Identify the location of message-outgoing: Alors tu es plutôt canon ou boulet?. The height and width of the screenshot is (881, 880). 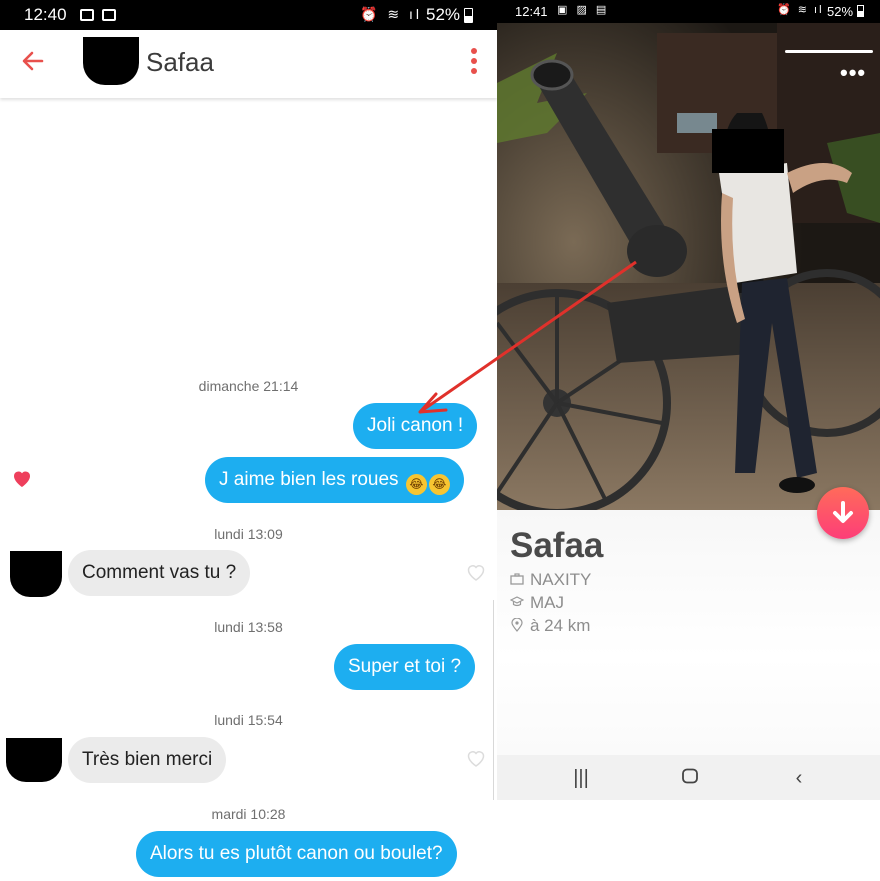
(296, 854).